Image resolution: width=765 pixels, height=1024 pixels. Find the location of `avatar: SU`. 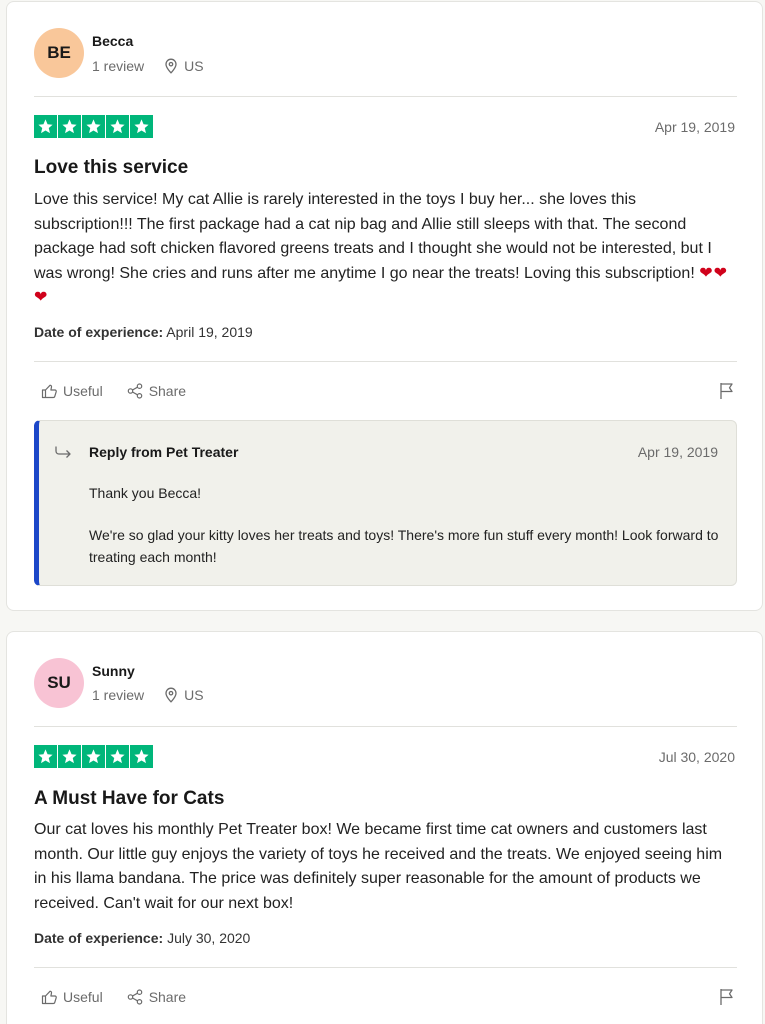

avatar: SU is located at coordinates (59, 683).